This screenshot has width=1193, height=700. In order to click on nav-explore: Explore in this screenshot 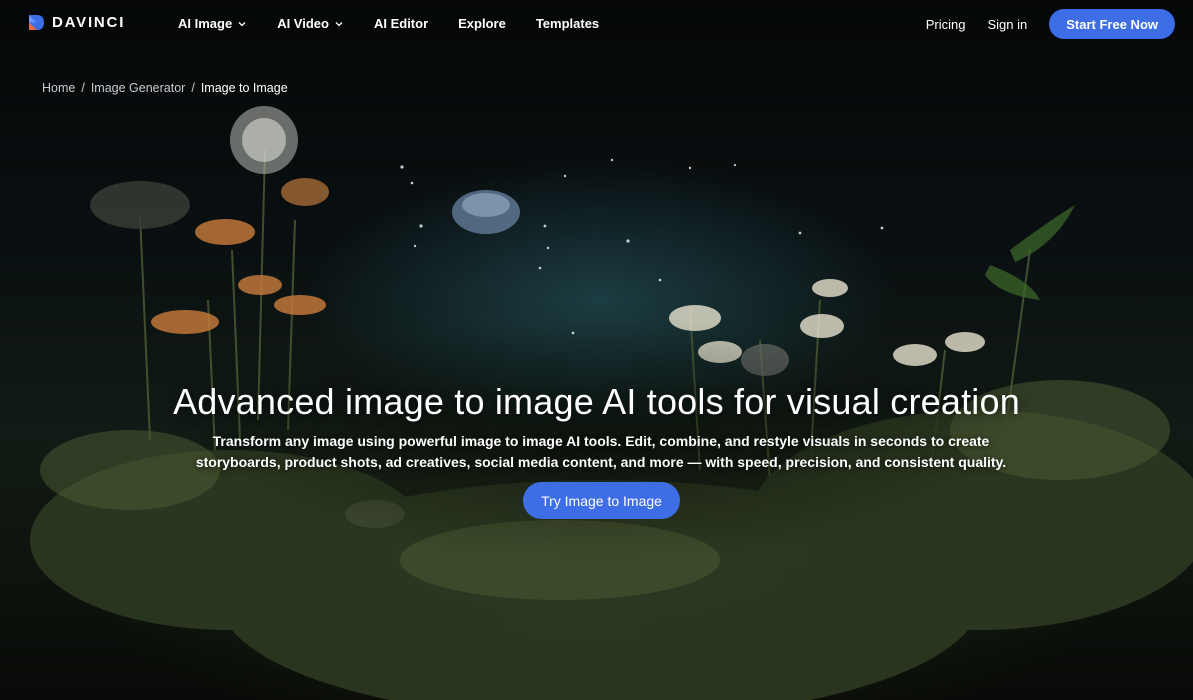, I will do `click(482, 23)`.